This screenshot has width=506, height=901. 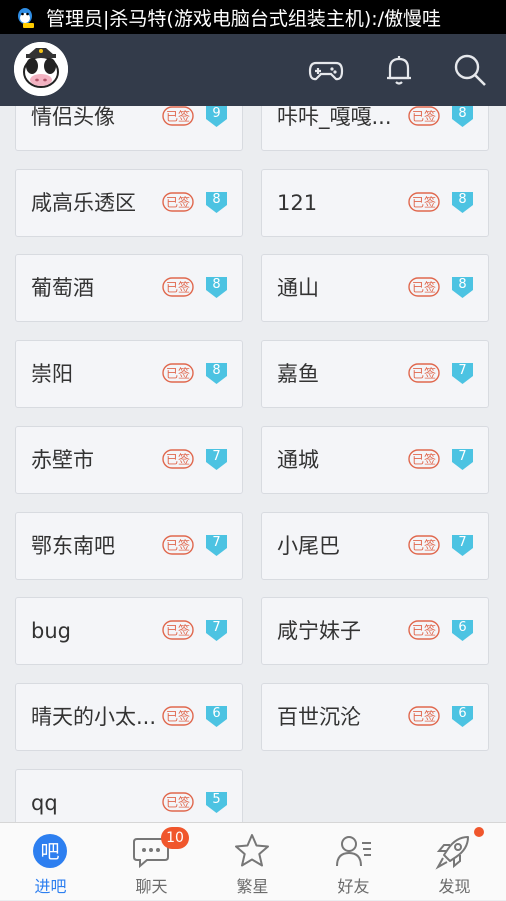 What do you see at coordinates (375, 288) in the screenshot?
I see `forum-card: 通山 已签 8` at bounding box center [375, 288].